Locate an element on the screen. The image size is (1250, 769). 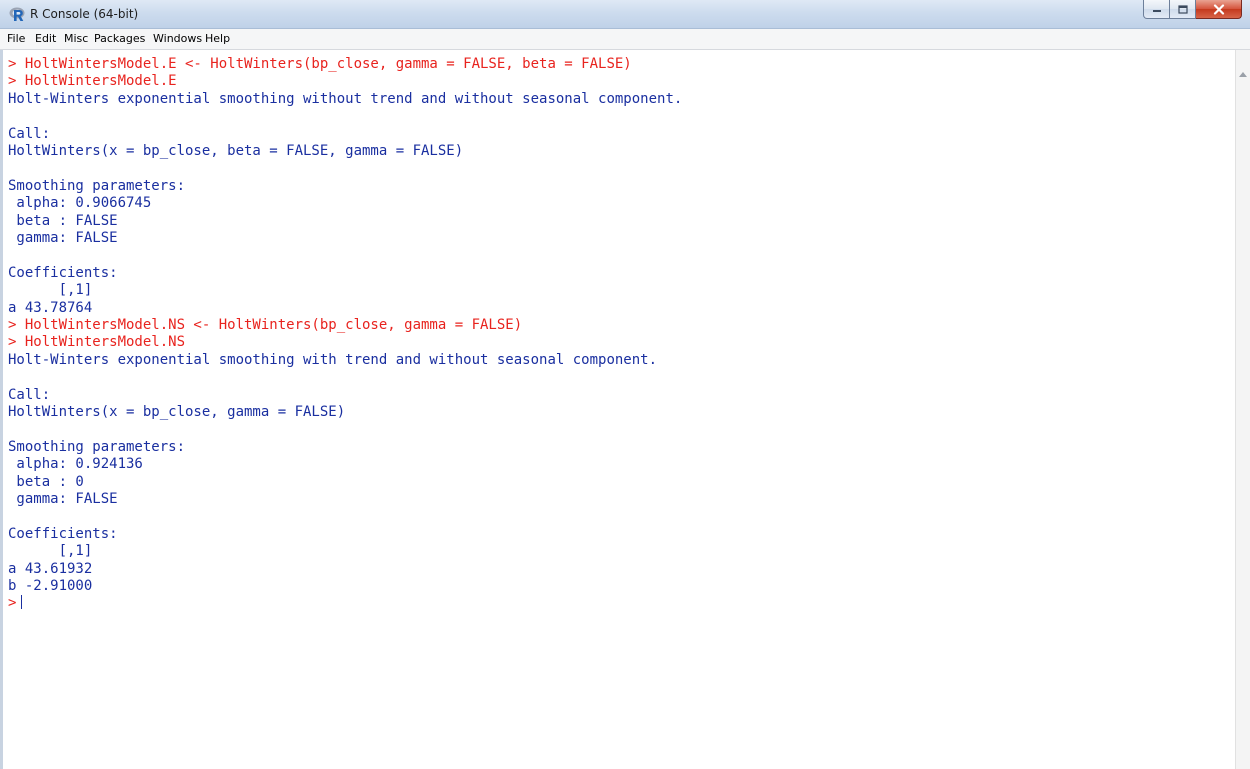
menu-edit: Edit is located at coordinates (45, 38).